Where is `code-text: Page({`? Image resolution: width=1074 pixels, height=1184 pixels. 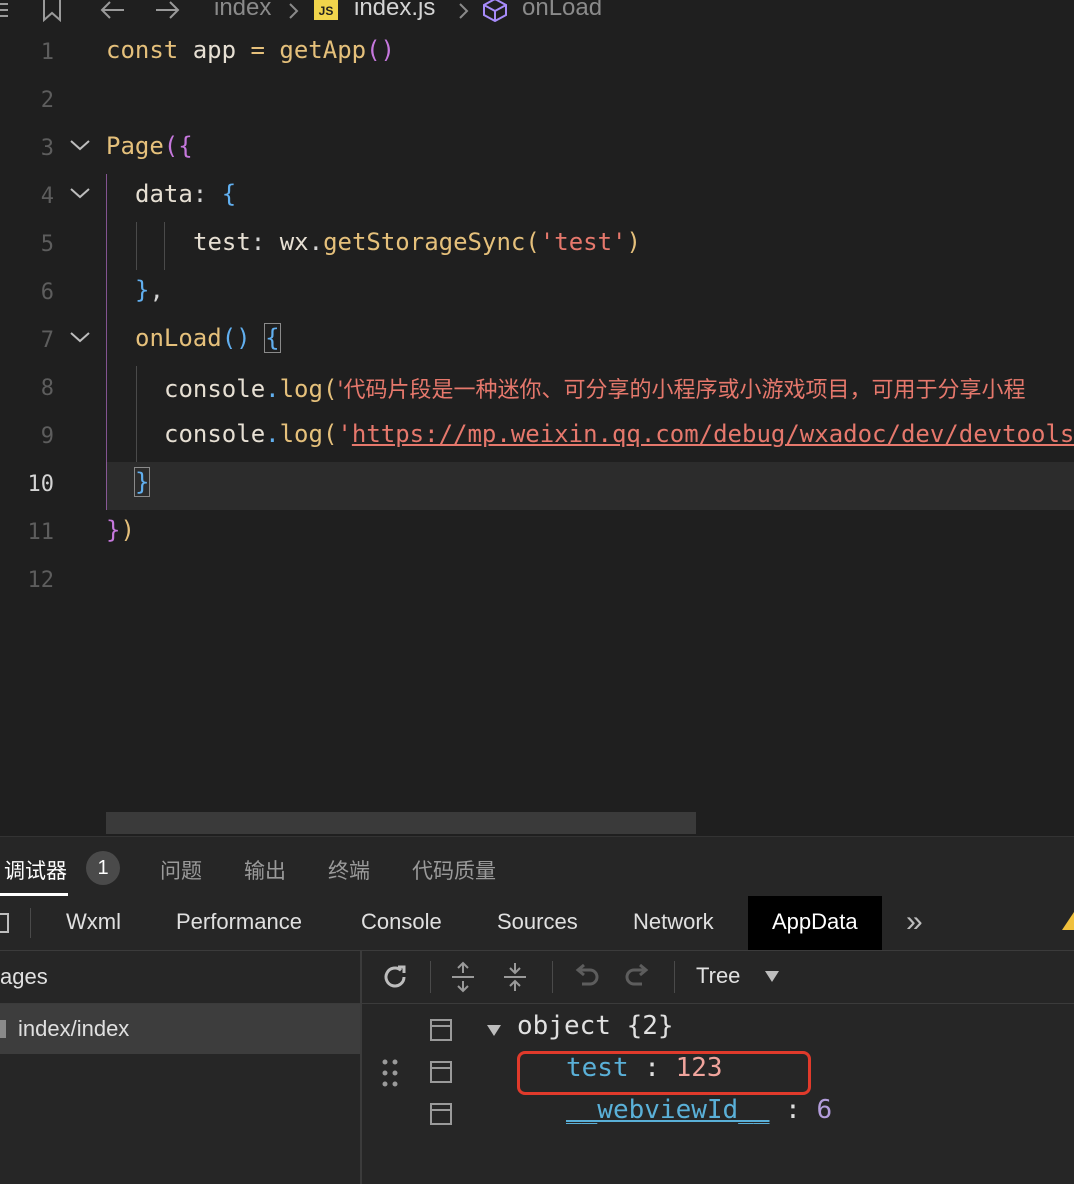 code-text: Page({ is located at coordinates (149, 146).